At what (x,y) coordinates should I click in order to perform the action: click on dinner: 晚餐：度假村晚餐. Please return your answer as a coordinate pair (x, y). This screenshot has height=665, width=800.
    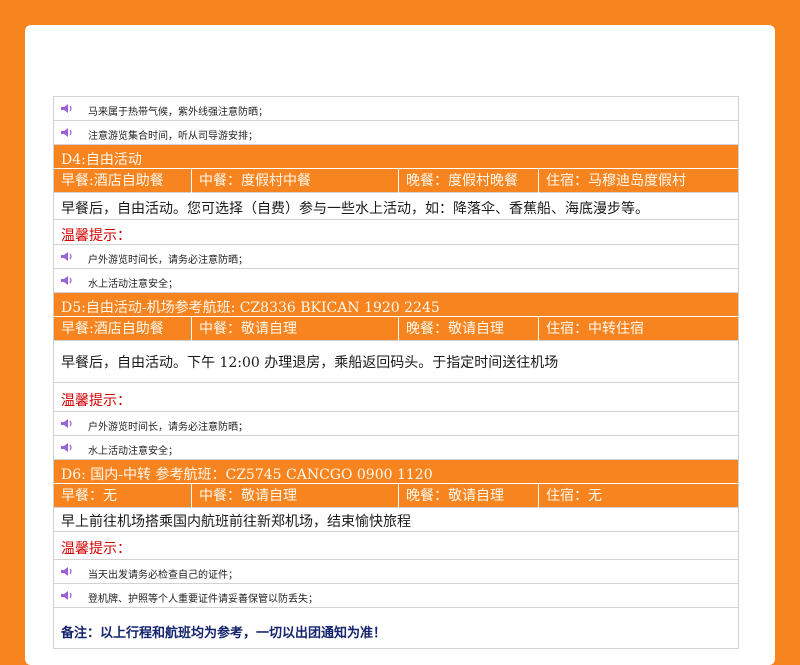
    Looking at the image, I should click on (468, 181).